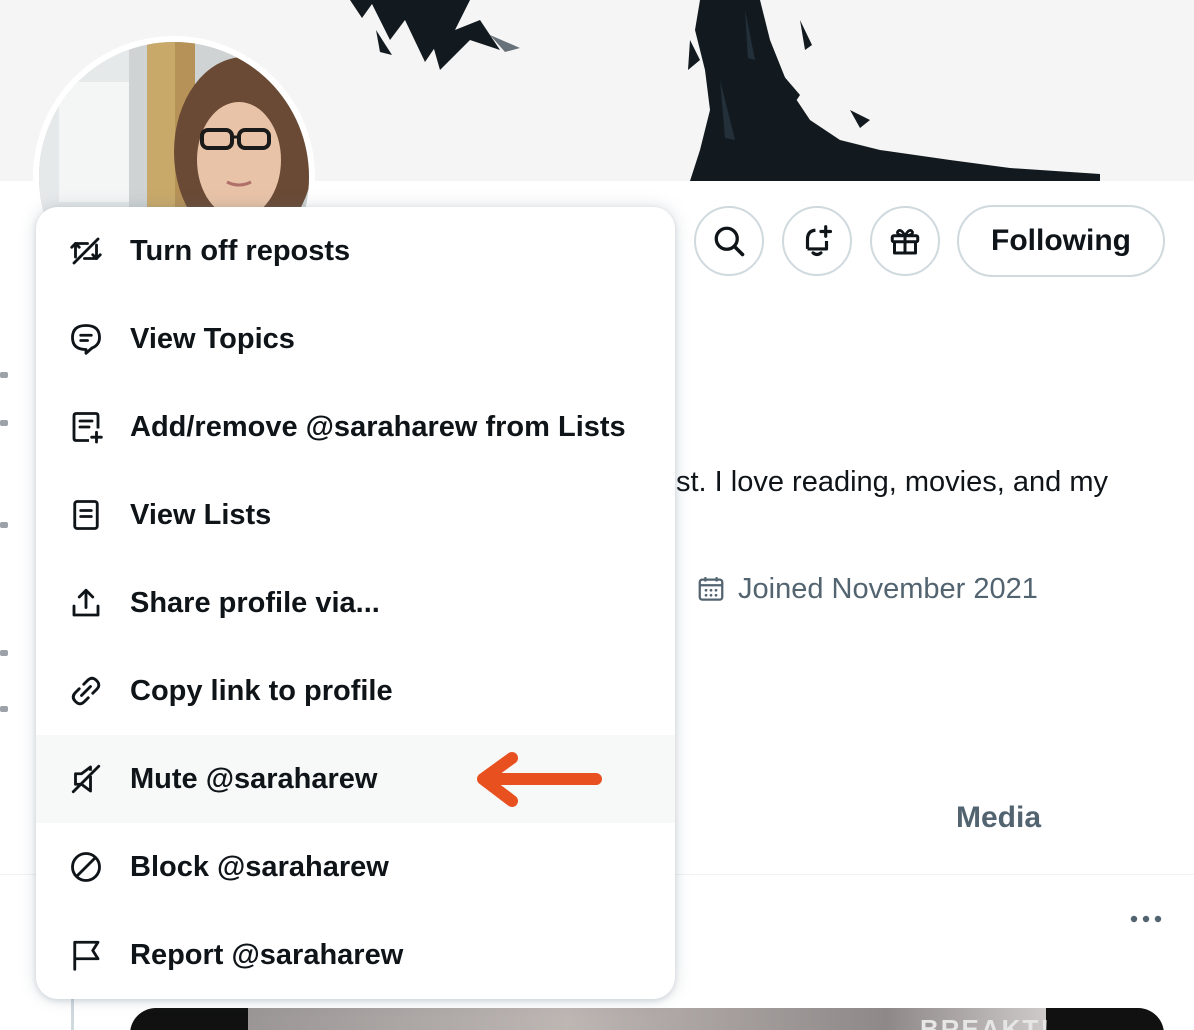 The width and height of the screenshot is (1194, 1030). What do you see at coordinates (888, 588) in the screenshot?
I see `joined-date-text: Joined November 2021` at bounding box center [888, 588].